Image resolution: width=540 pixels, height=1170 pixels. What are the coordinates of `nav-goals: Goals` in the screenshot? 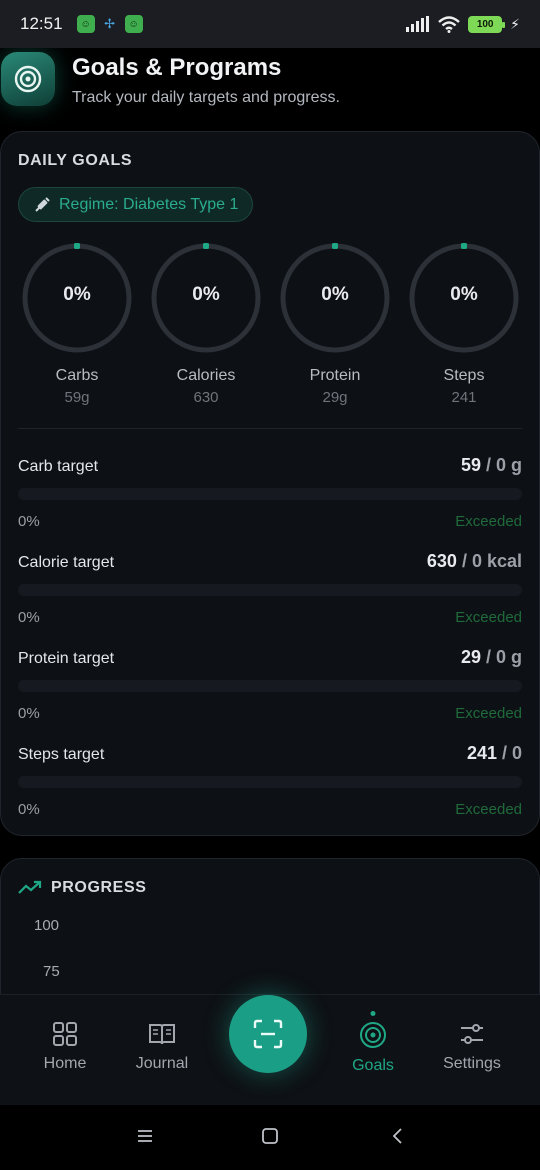 It's located at (373, 1043).